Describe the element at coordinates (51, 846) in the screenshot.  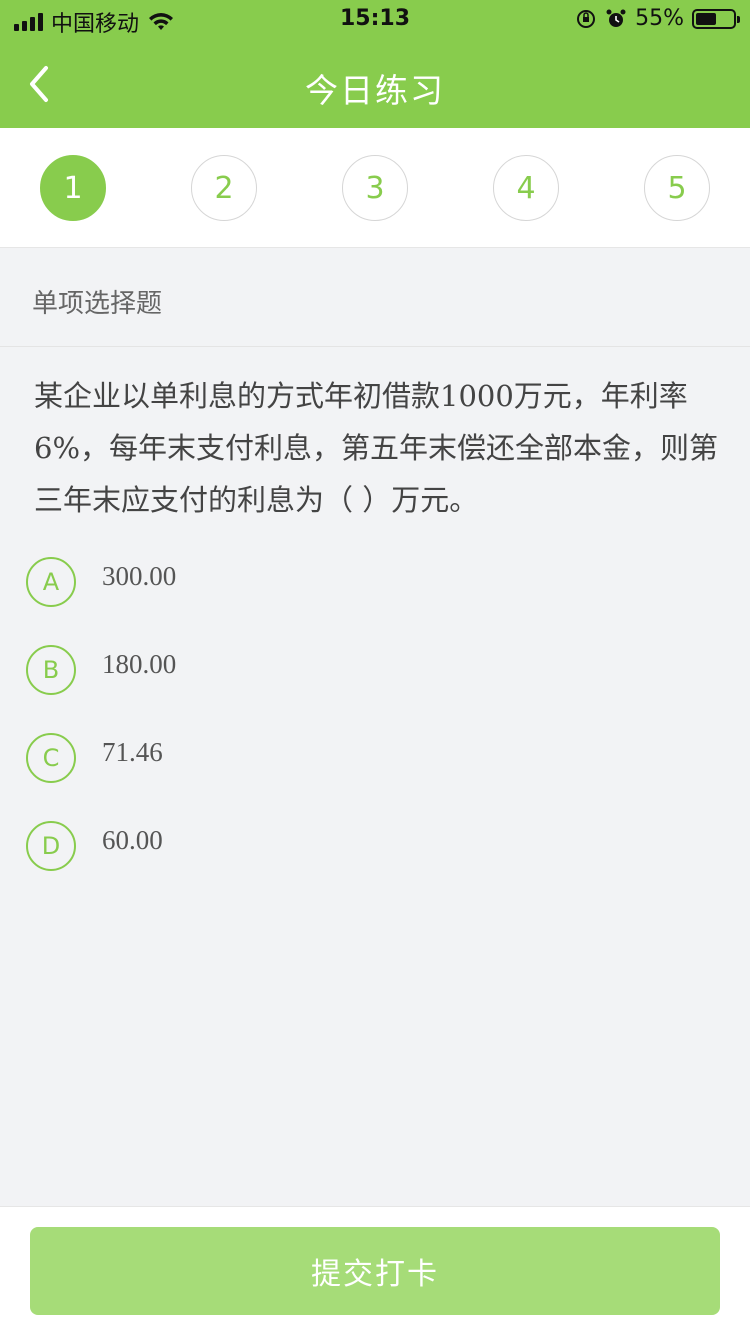
I see `option-letter-circle: D` at that location.